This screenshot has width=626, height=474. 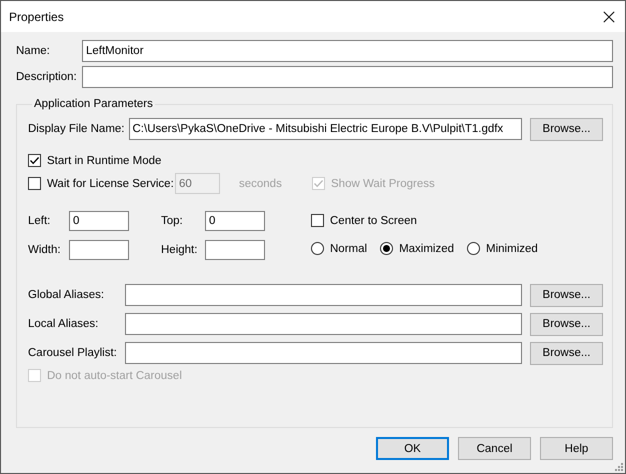 I want to click on radio-label: Minimized, so click(x=512, y=248).